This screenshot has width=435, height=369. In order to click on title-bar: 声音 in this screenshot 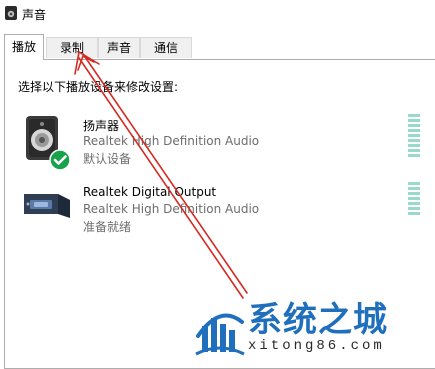, I will do `click(217, 14)`.